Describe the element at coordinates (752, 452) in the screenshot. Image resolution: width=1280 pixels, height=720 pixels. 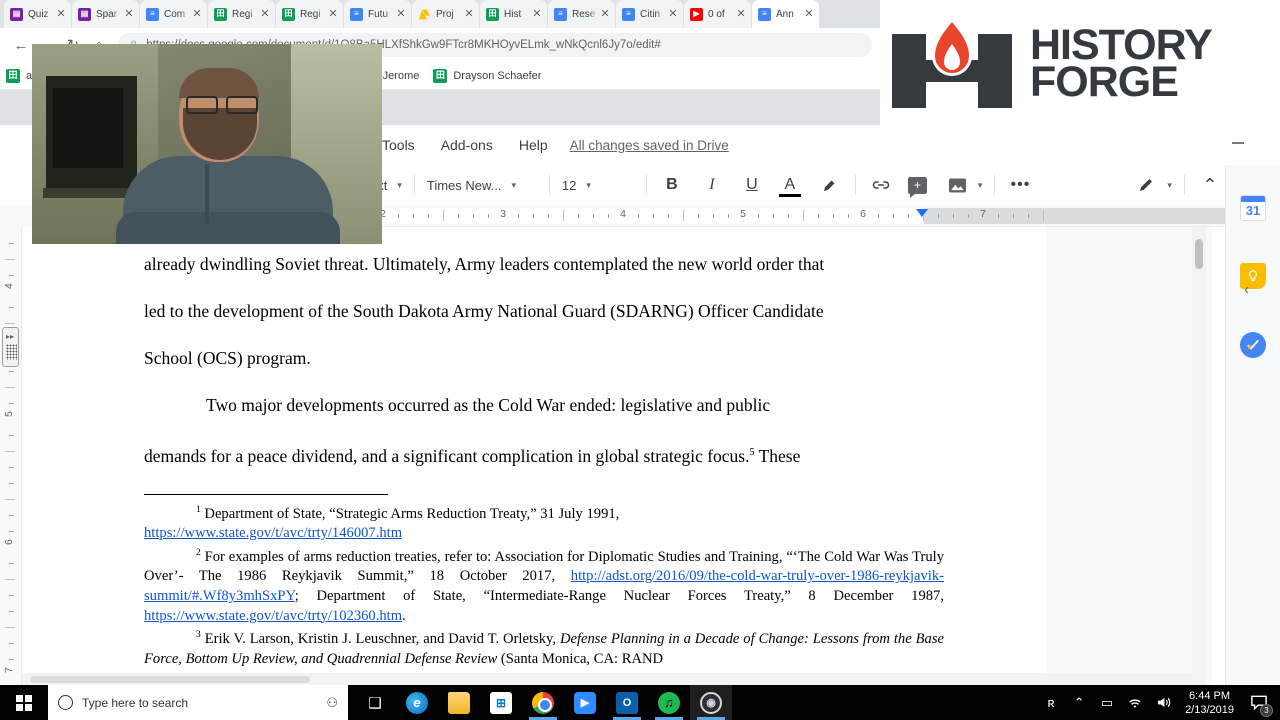
I see `footnote-marker: 5` at that location.